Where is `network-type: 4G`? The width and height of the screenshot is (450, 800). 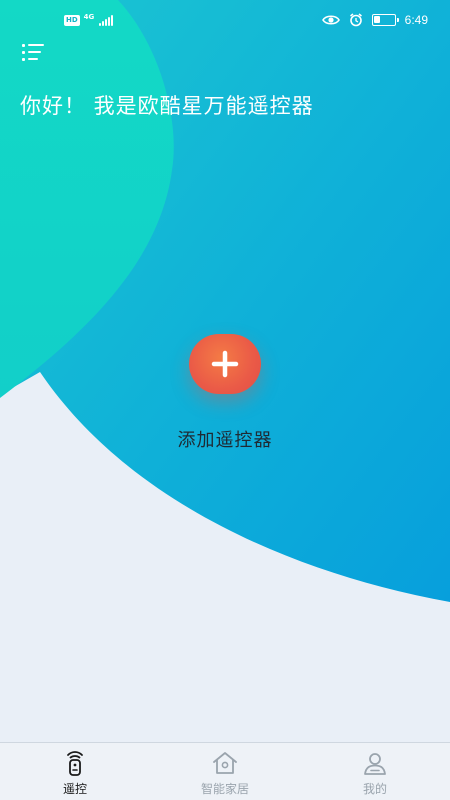
network-type: 4G is located at coordinates (89, 17).